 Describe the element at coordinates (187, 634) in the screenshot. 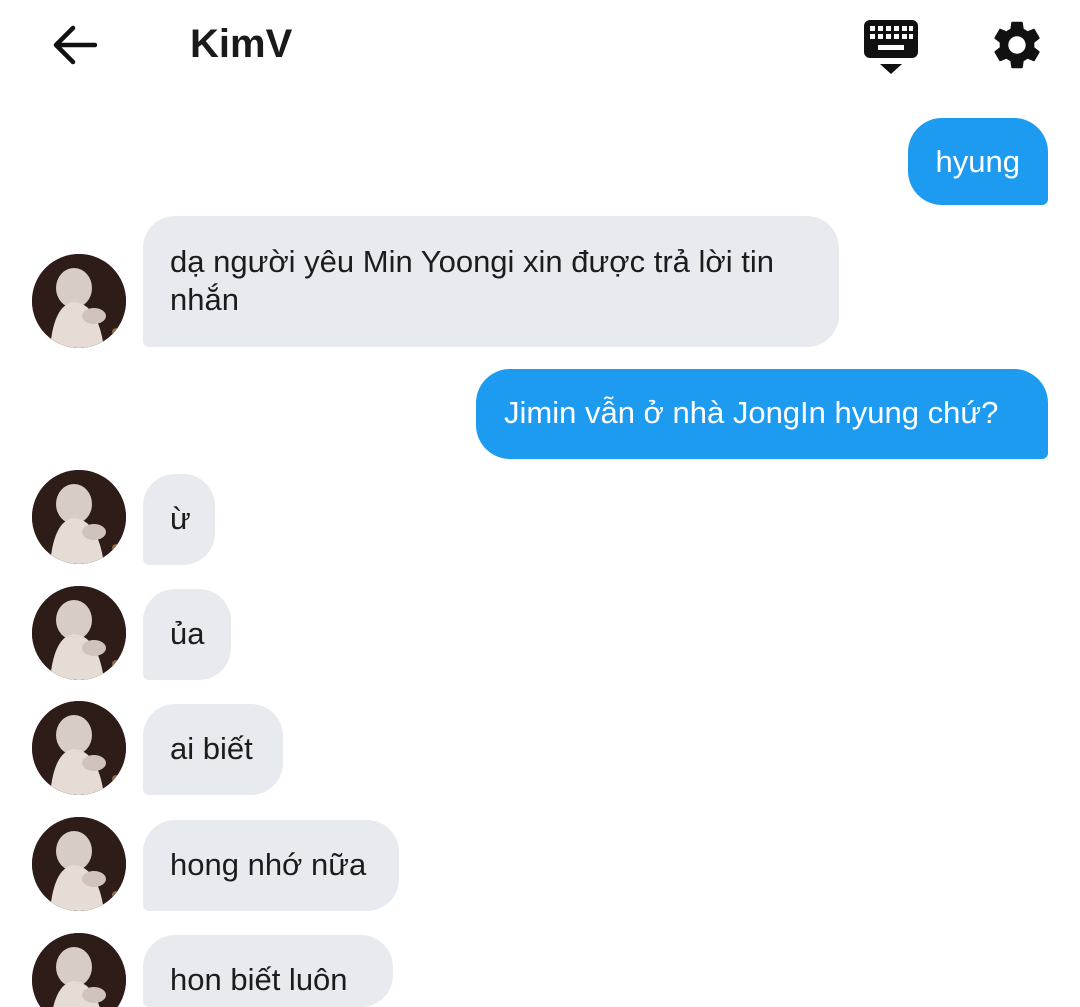

I see `message-bubble-incoming: ủa` at that location.